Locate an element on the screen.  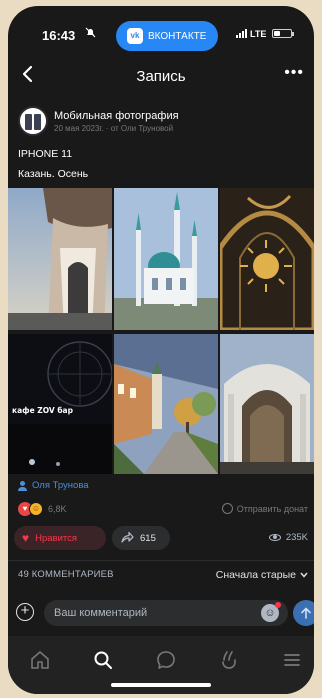
post-author: Мобильная фотография is located at coordinates (116, 116).